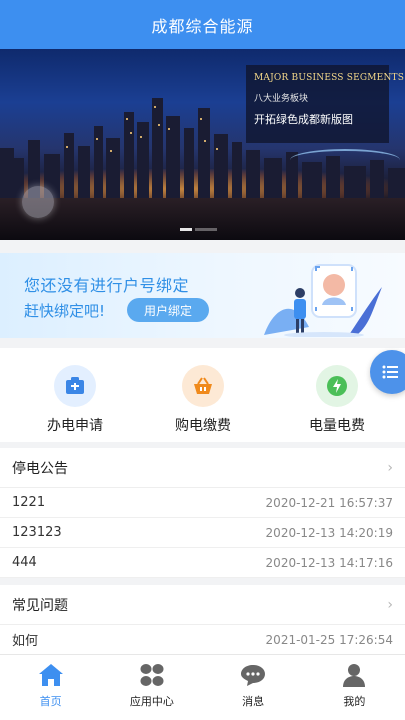  I want to click on quick-action-apply: 办电申请, so click(75, 400).